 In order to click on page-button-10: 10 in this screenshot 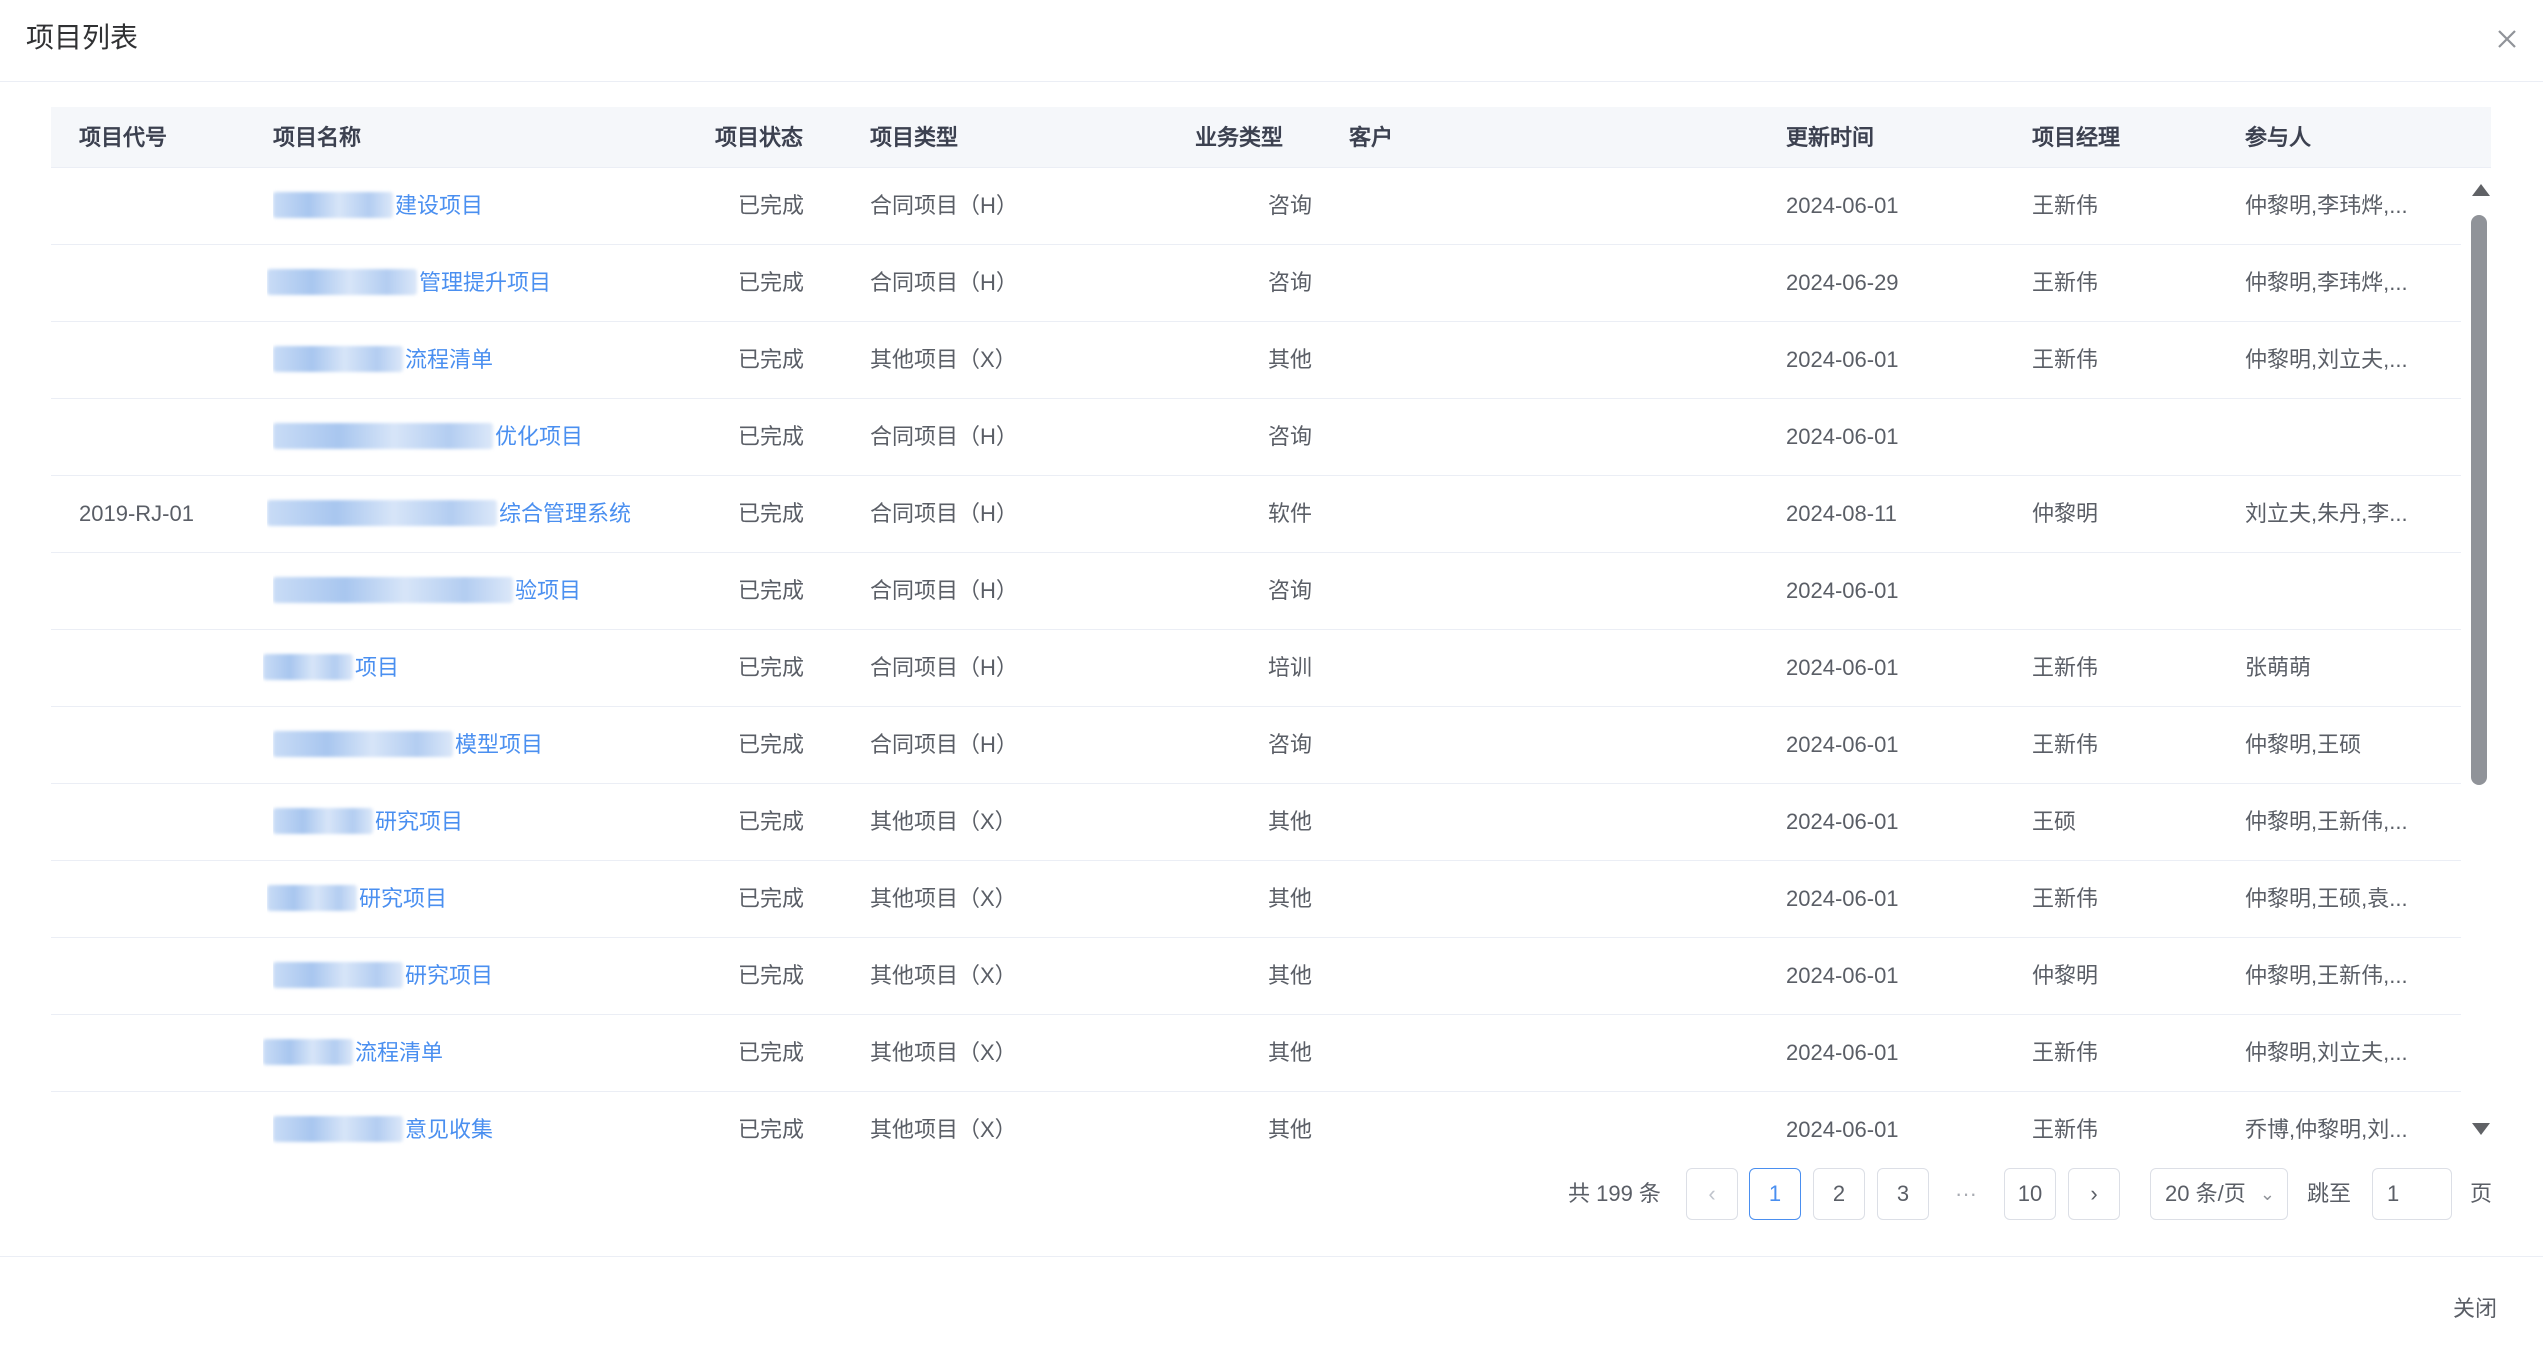, I will do `click(2030, 1194)`.